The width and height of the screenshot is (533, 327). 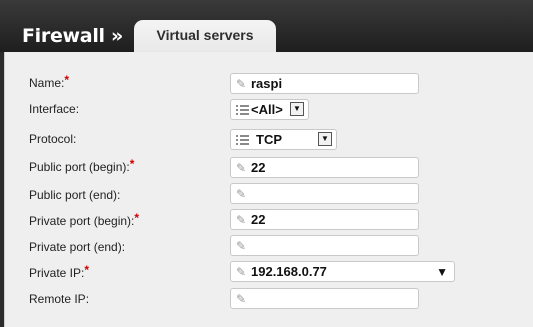 I want to click on name-label-text: Name:, so click(x=47, y=83).